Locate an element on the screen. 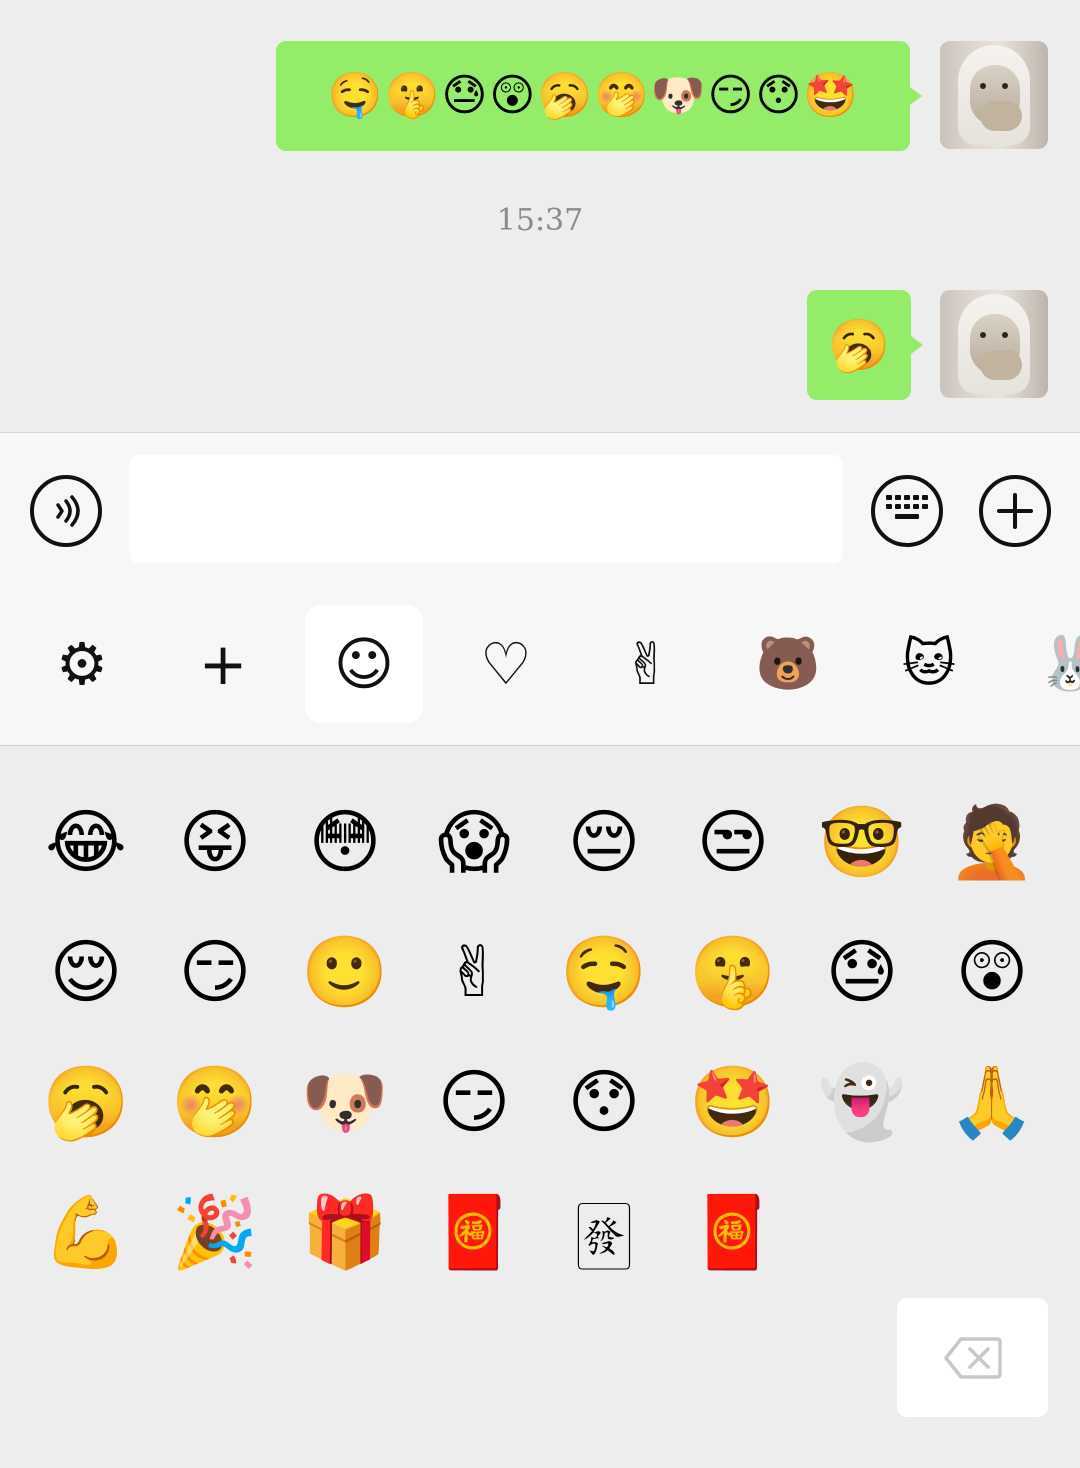 The height and width of the screenshot is (1468, 1080). emoji-key: 😔 is located at coordinates (604, 842).